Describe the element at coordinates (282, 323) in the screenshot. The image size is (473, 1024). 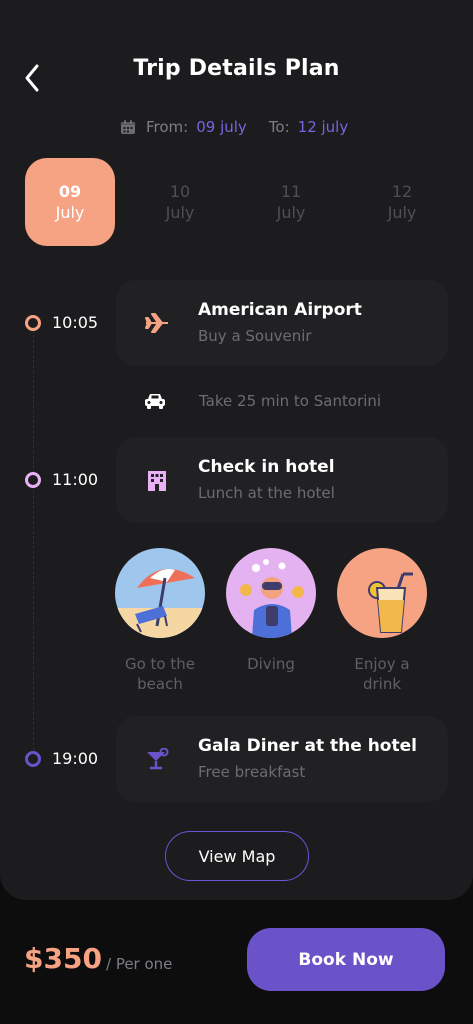
I see `event-card-airport: American Airport Buy a Souvenir` at that location.